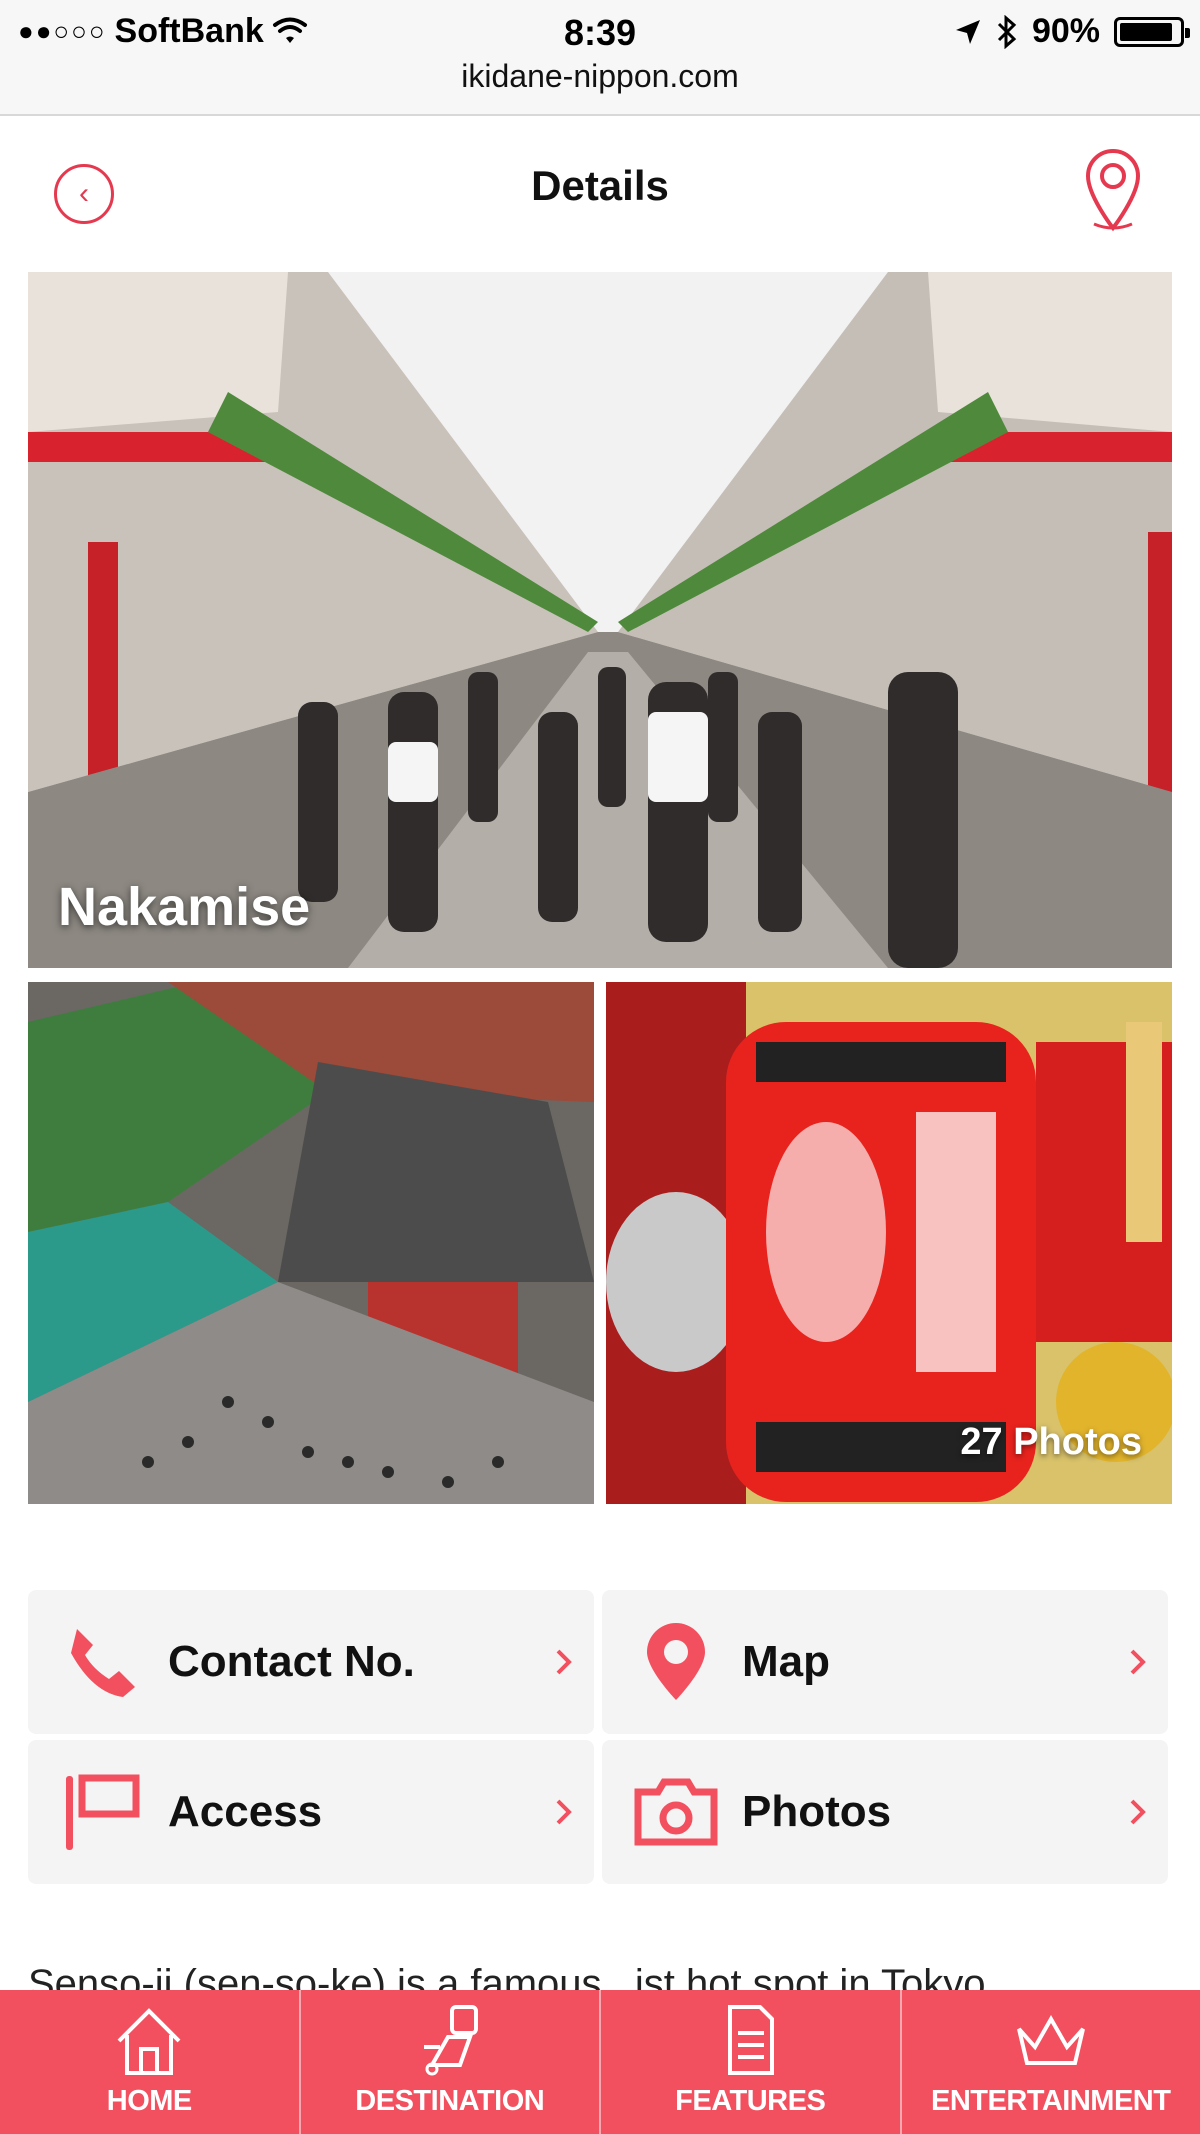 The width and height of the screenshot is (1200, 2134). Describe the element at coordinates (885, 1662) in the screenshot. I see `map-tile: Map` at that location.